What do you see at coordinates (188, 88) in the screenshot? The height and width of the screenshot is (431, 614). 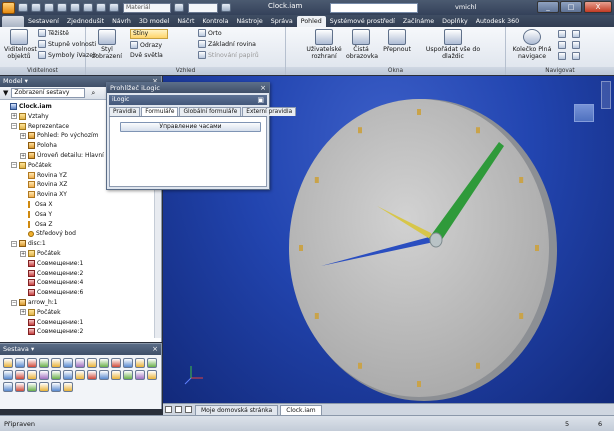 I see `ilogic-window-header: Prohlížeč iLogic ×` at bounding box center [188, 88].